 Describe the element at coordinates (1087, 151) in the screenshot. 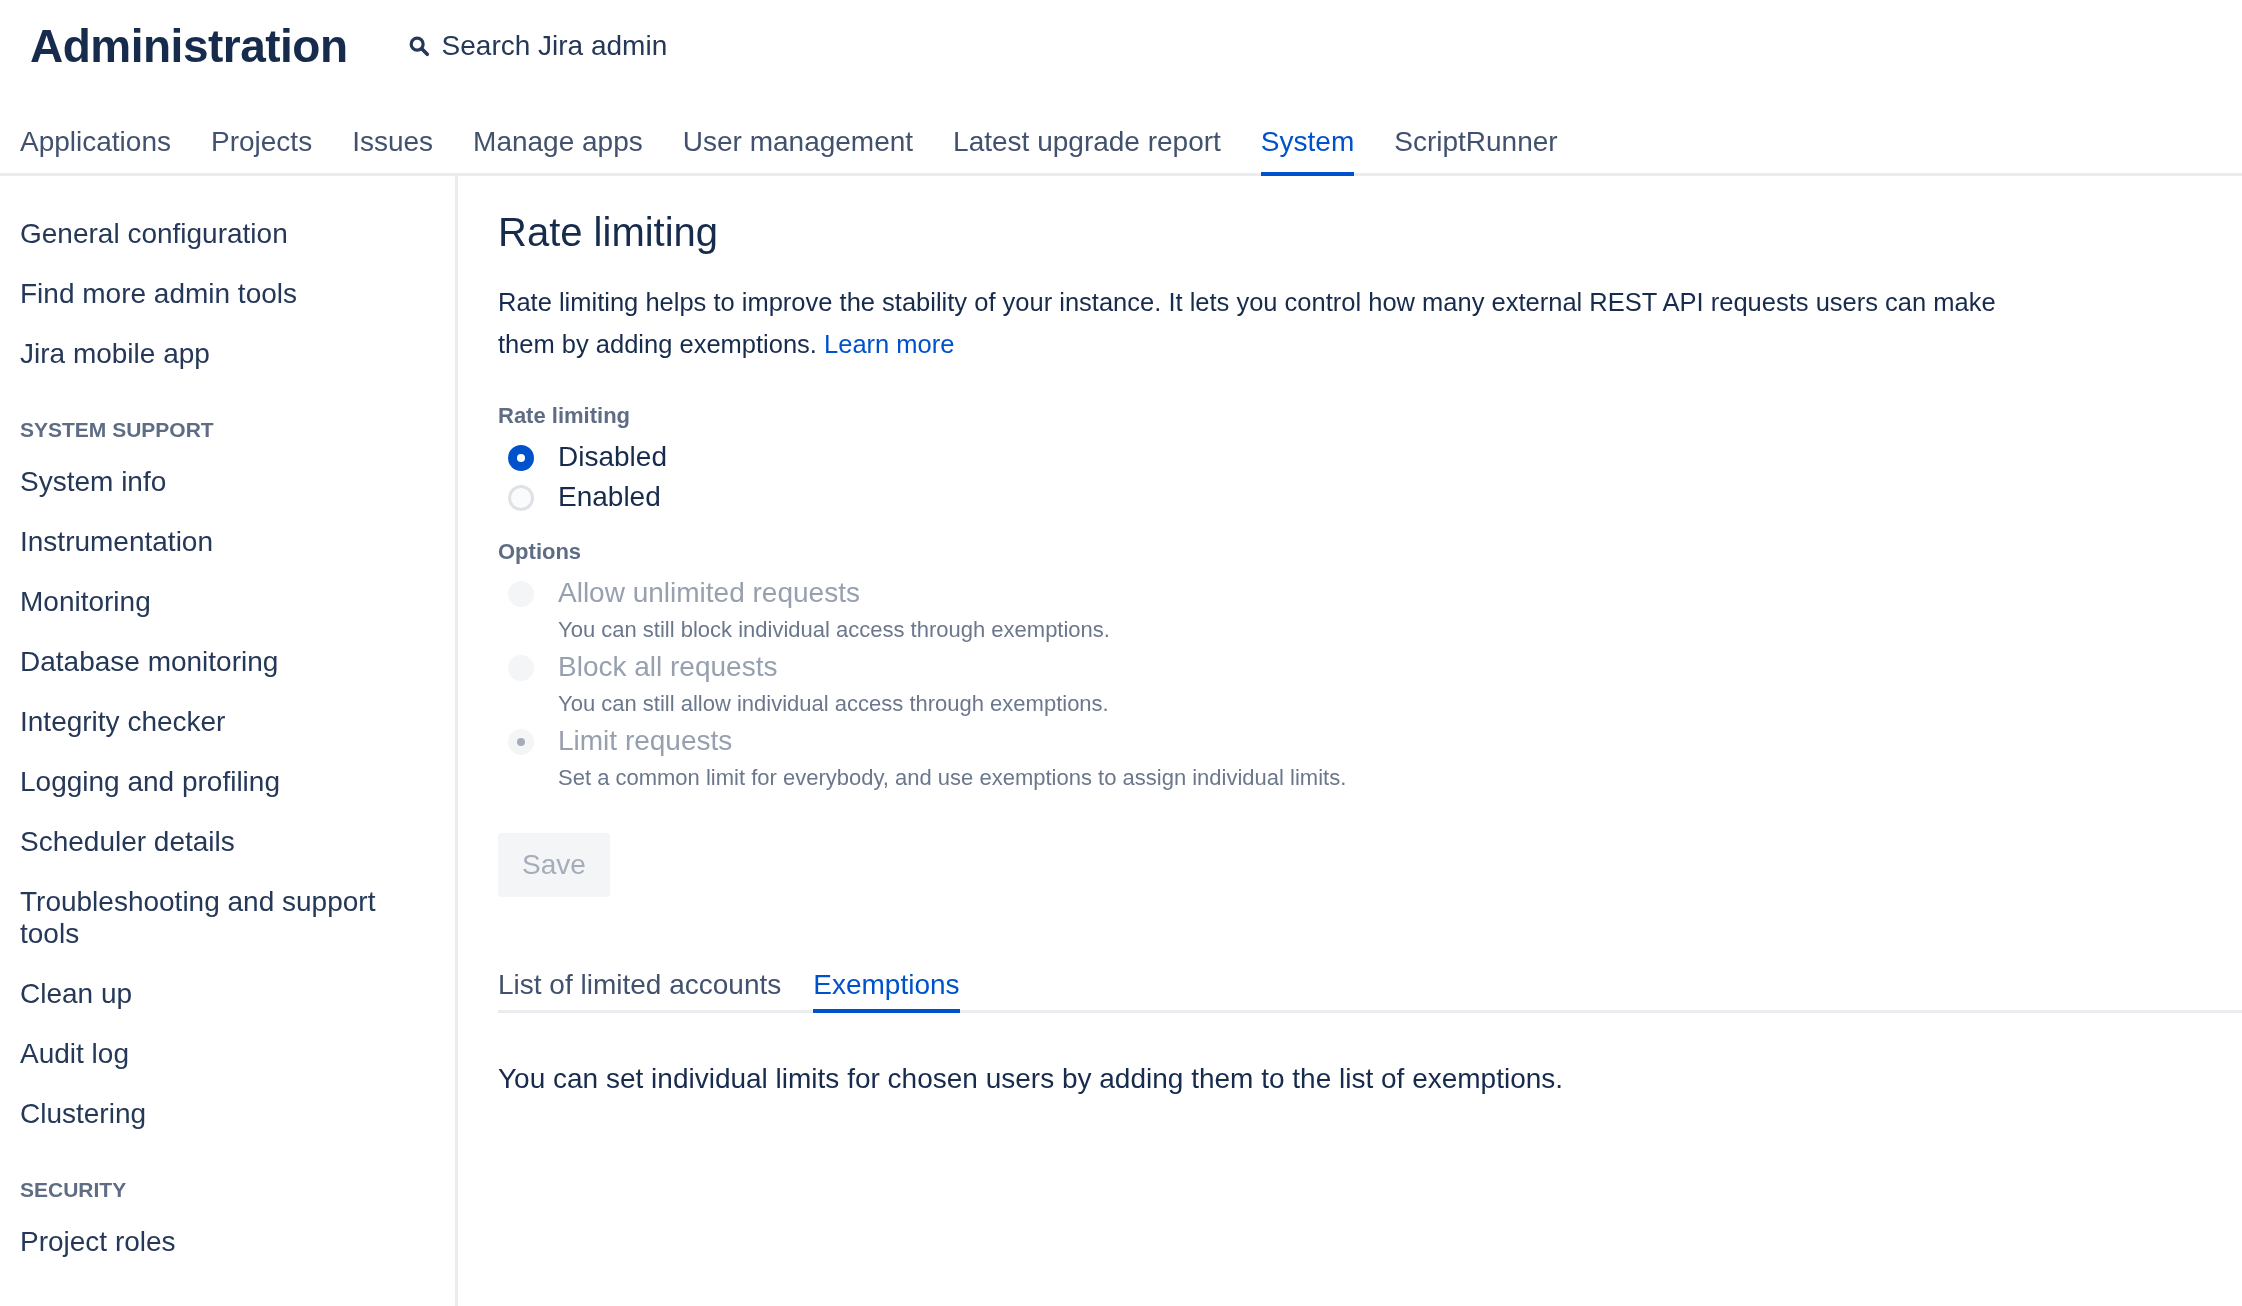

I see `nav-tab: Latest upgrade report` at that location.